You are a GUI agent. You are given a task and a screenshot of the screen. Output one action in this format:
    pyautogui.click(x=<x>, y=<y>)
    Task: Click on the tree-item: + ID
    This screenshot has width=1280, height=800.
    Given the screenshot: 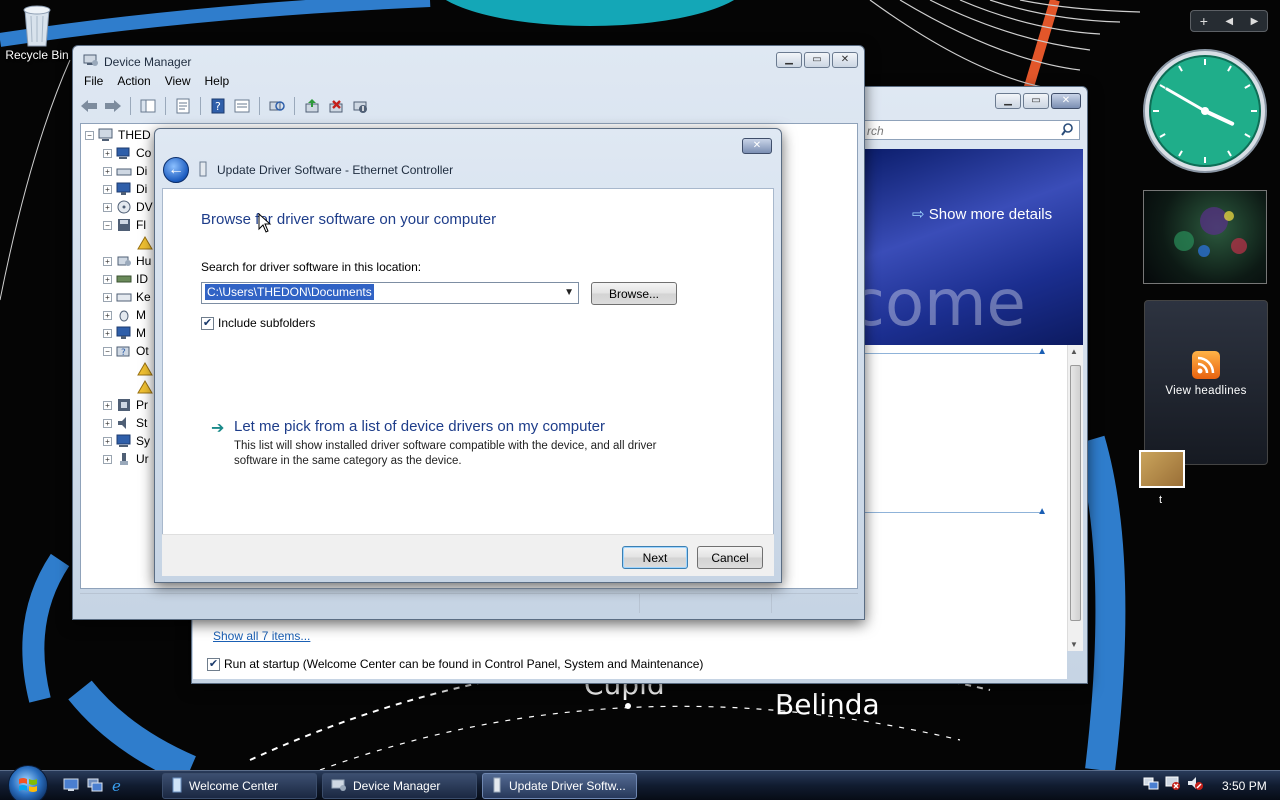 What is the action you would take?
    pyautogui.click(x=125, y=279)
    